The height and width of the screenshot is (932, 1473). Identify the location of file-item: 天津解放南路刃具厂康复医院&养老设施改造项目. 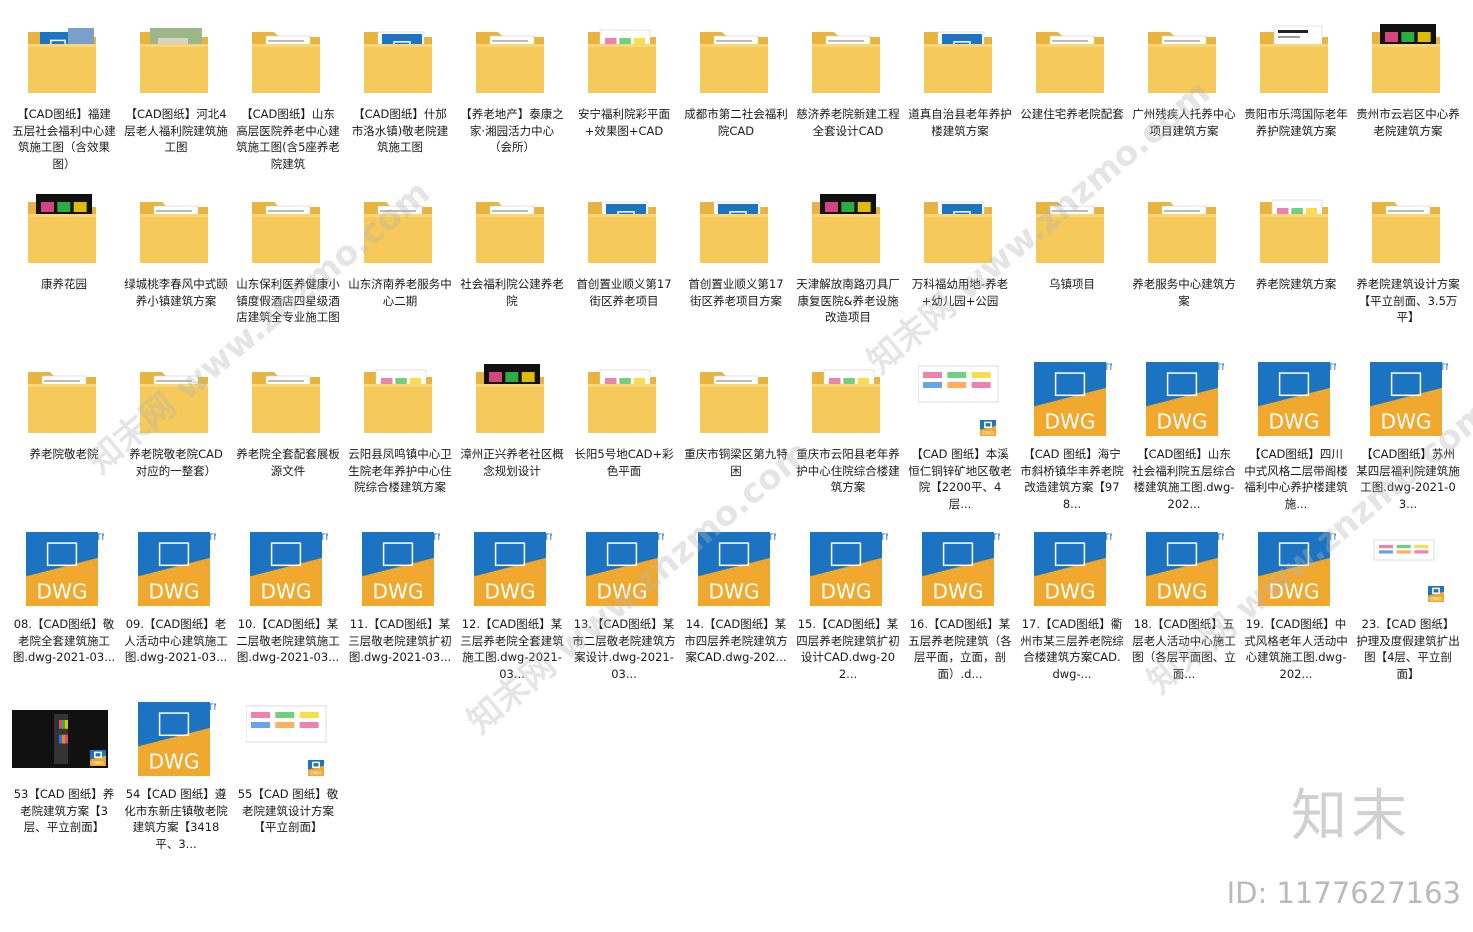
(848, 265).